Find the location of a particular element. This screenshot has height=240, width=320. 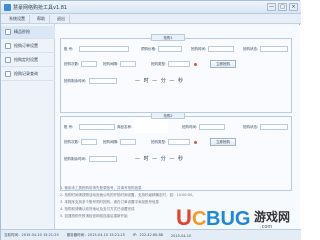

instruction-line: 4. 抢购前请确认收货地址及支付方式已设置完成 is located at coordinates (97, 209).